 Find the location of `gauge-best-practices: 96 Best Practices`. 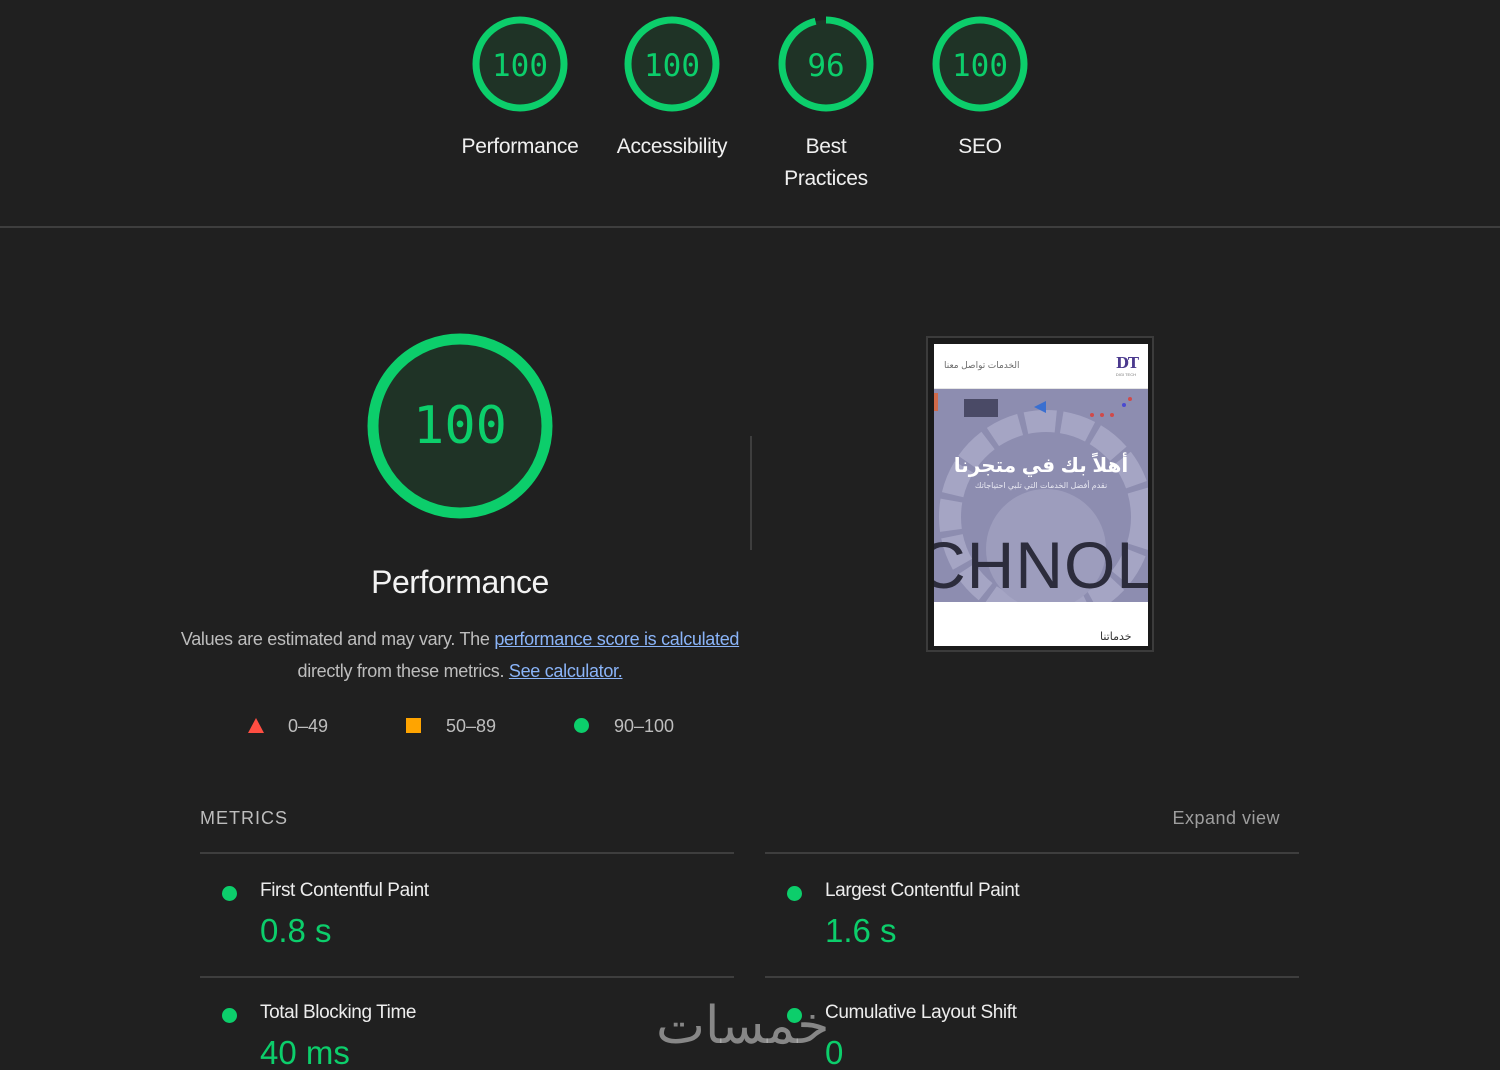

gauge-best-practices: 96 Best Practices is located at coordinates (826, 104).